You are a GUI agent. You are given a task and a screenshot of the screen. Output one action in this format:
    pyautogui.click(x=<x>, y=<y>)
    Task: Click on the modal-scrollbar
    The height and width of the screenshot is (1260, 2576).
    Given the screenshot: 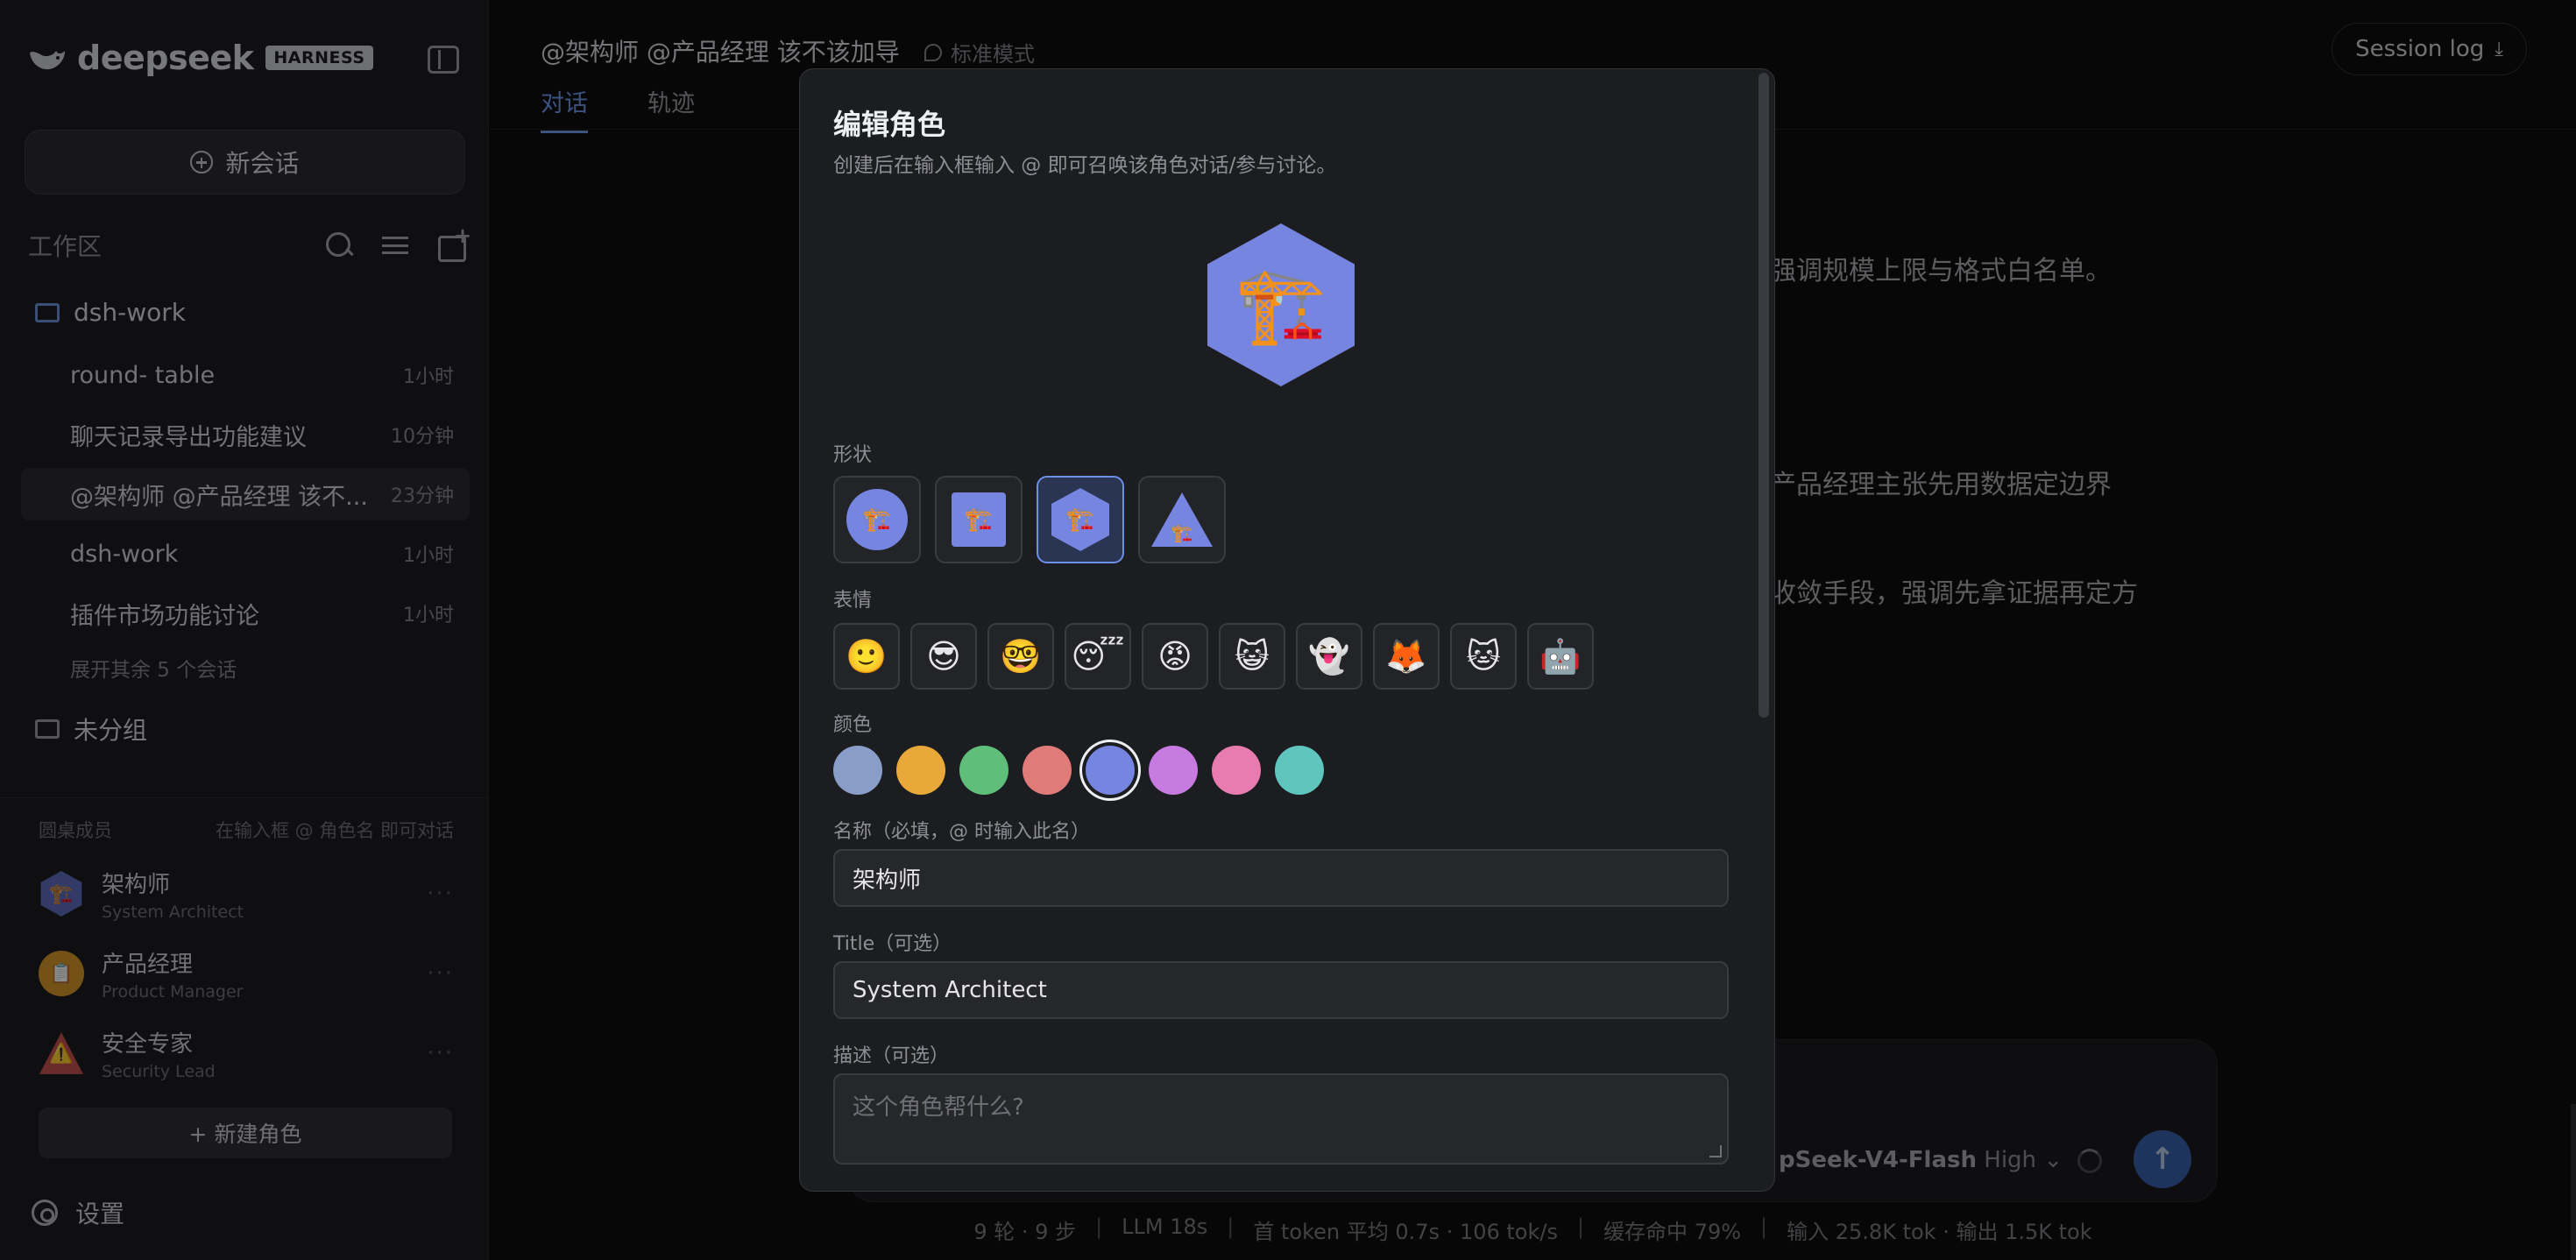 What is the action you would take?
    pyautogui.click(x=1764, y=395)
    